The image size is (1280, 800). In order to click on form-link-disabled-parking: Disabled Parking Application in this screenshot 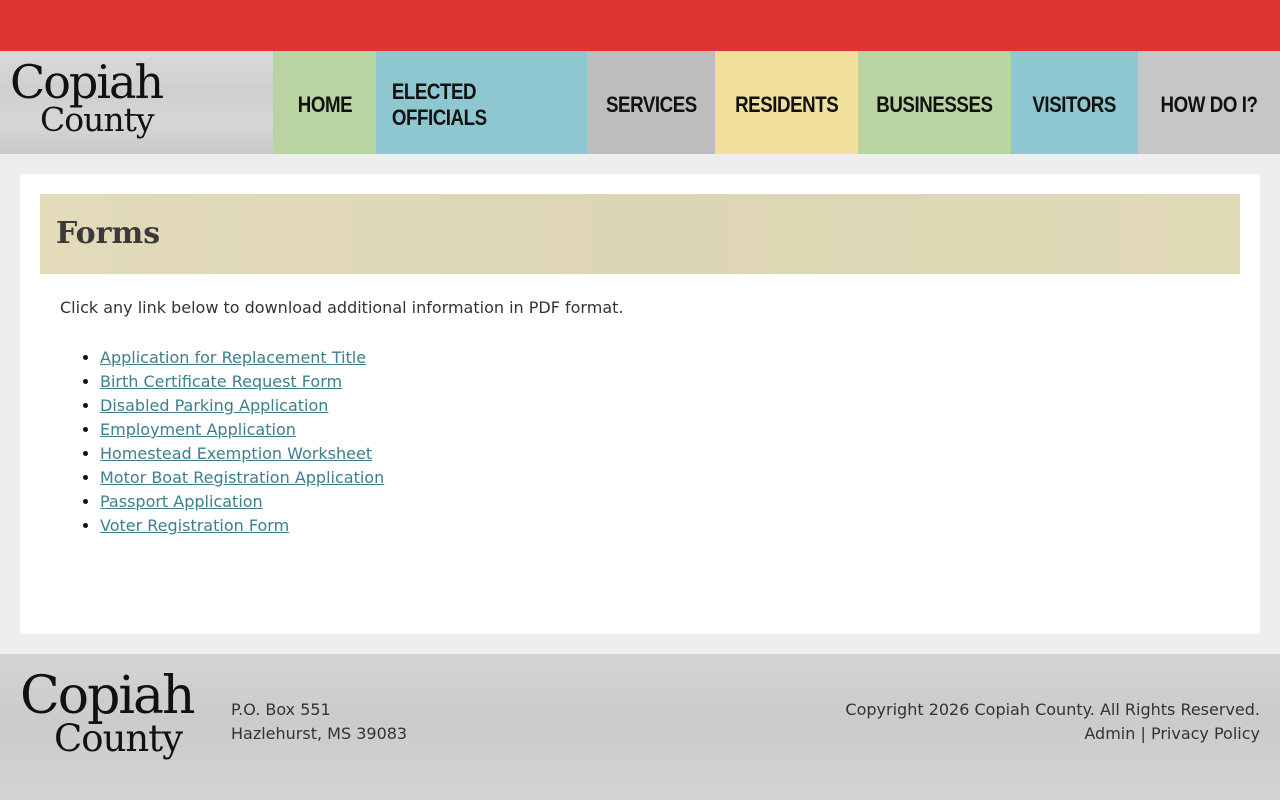, I will do `click(214, 405)`.